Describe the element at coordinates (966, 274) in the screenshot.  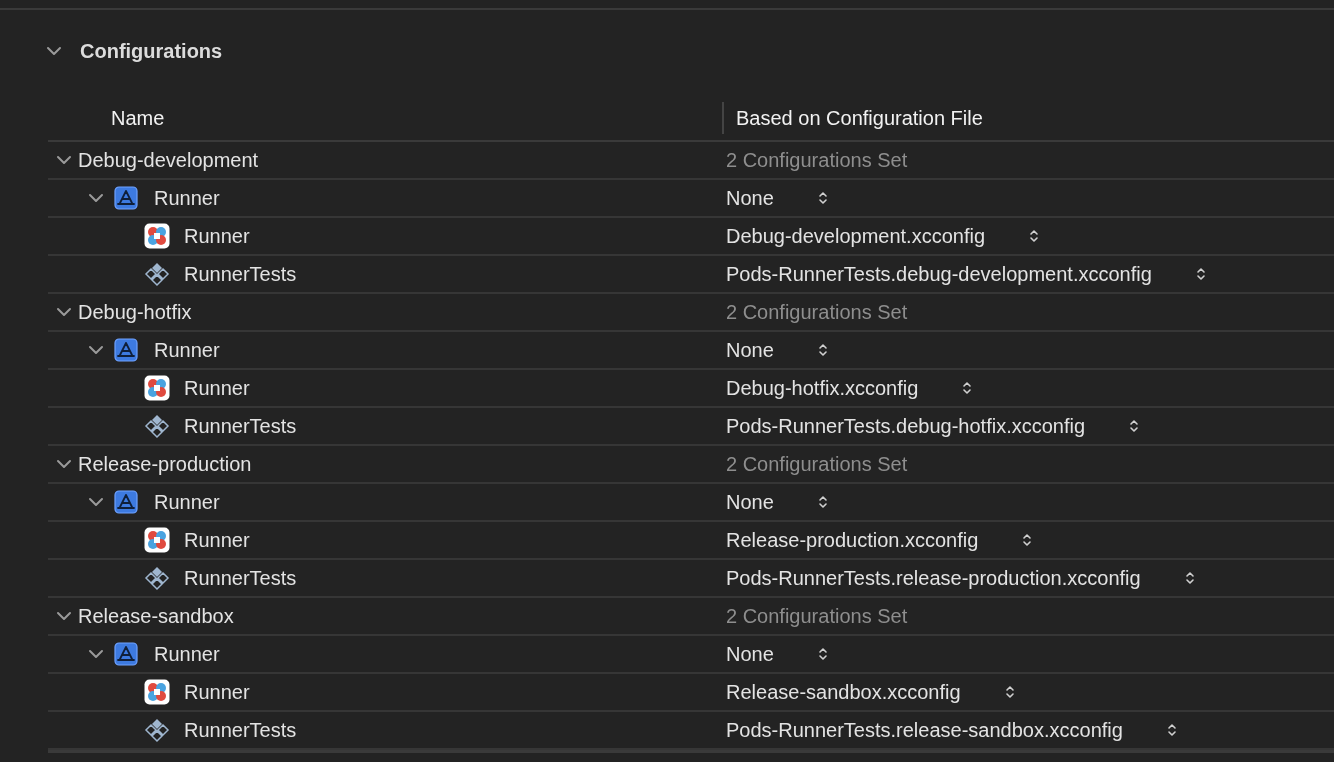
I see `configuration-file-popup: Pods-RunnerTests.debug-development.xcconfig` at that location.